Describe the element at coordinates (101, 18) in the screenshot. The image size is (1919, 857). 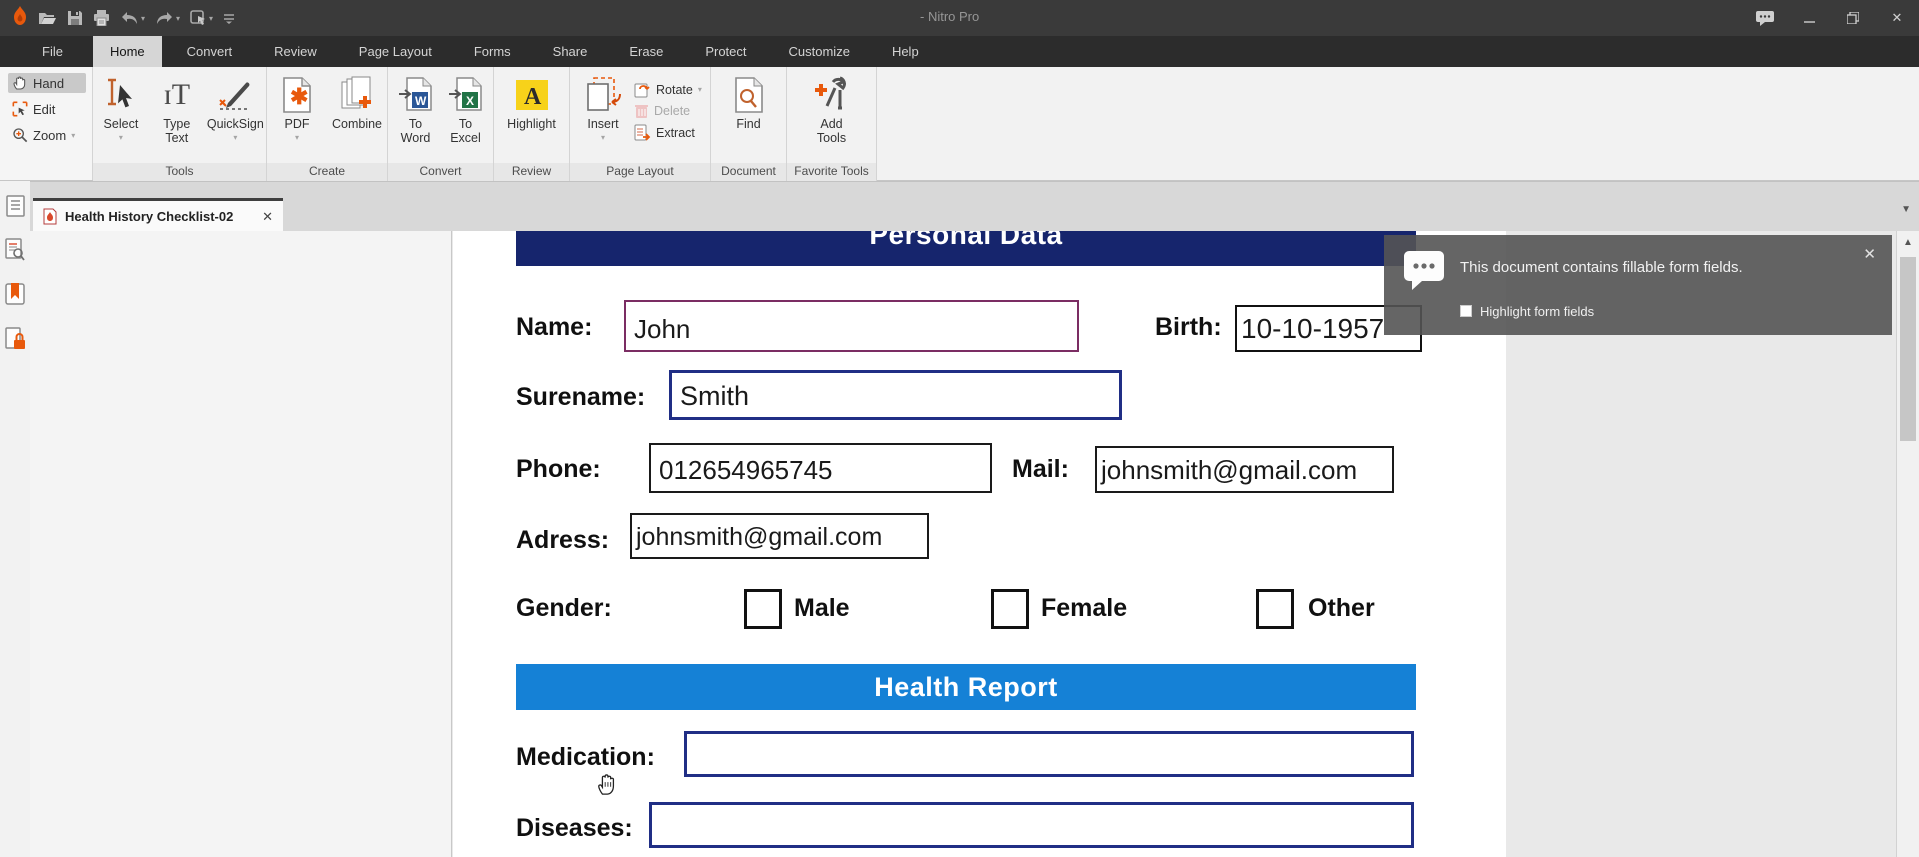
I see `print-button` at that location.